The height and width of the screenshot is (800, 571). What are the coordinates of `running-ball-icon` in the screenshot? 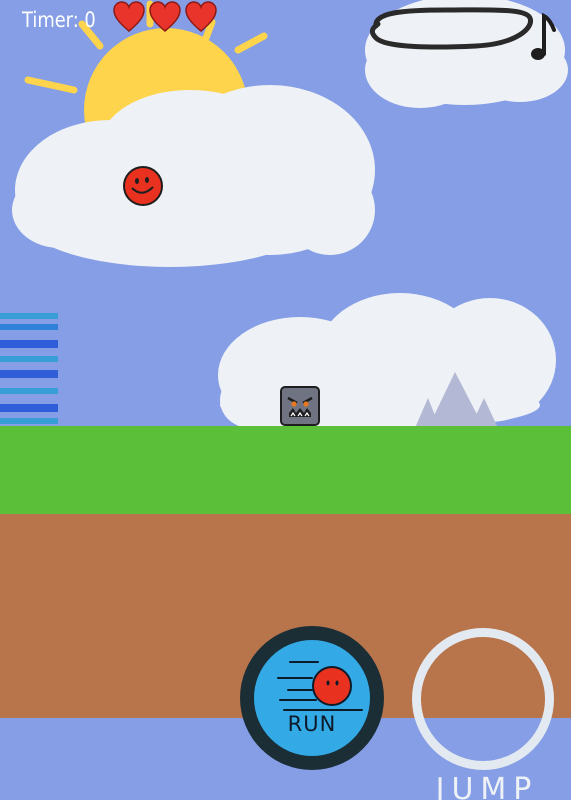 It's located at (320, 686).